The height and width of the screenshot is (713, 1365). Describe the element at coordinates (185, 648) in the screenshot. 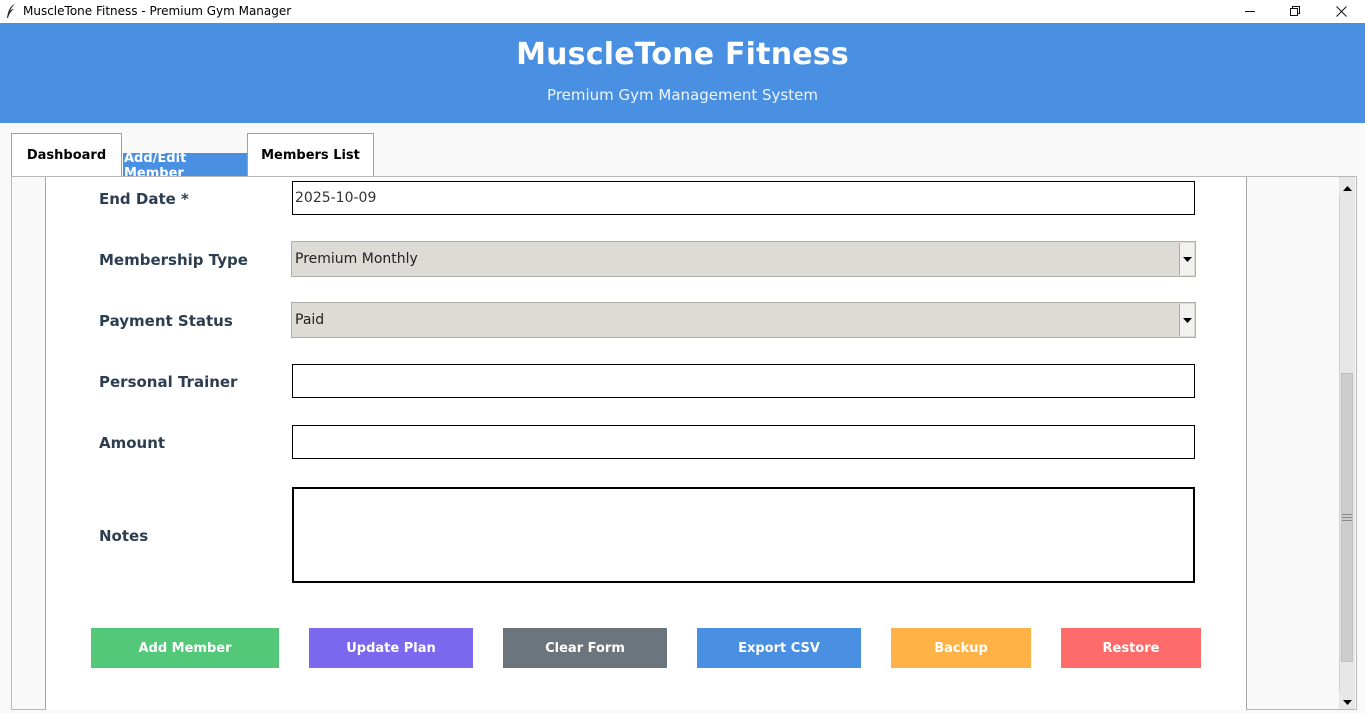

I see `add-member-button: Add Member` at that location.